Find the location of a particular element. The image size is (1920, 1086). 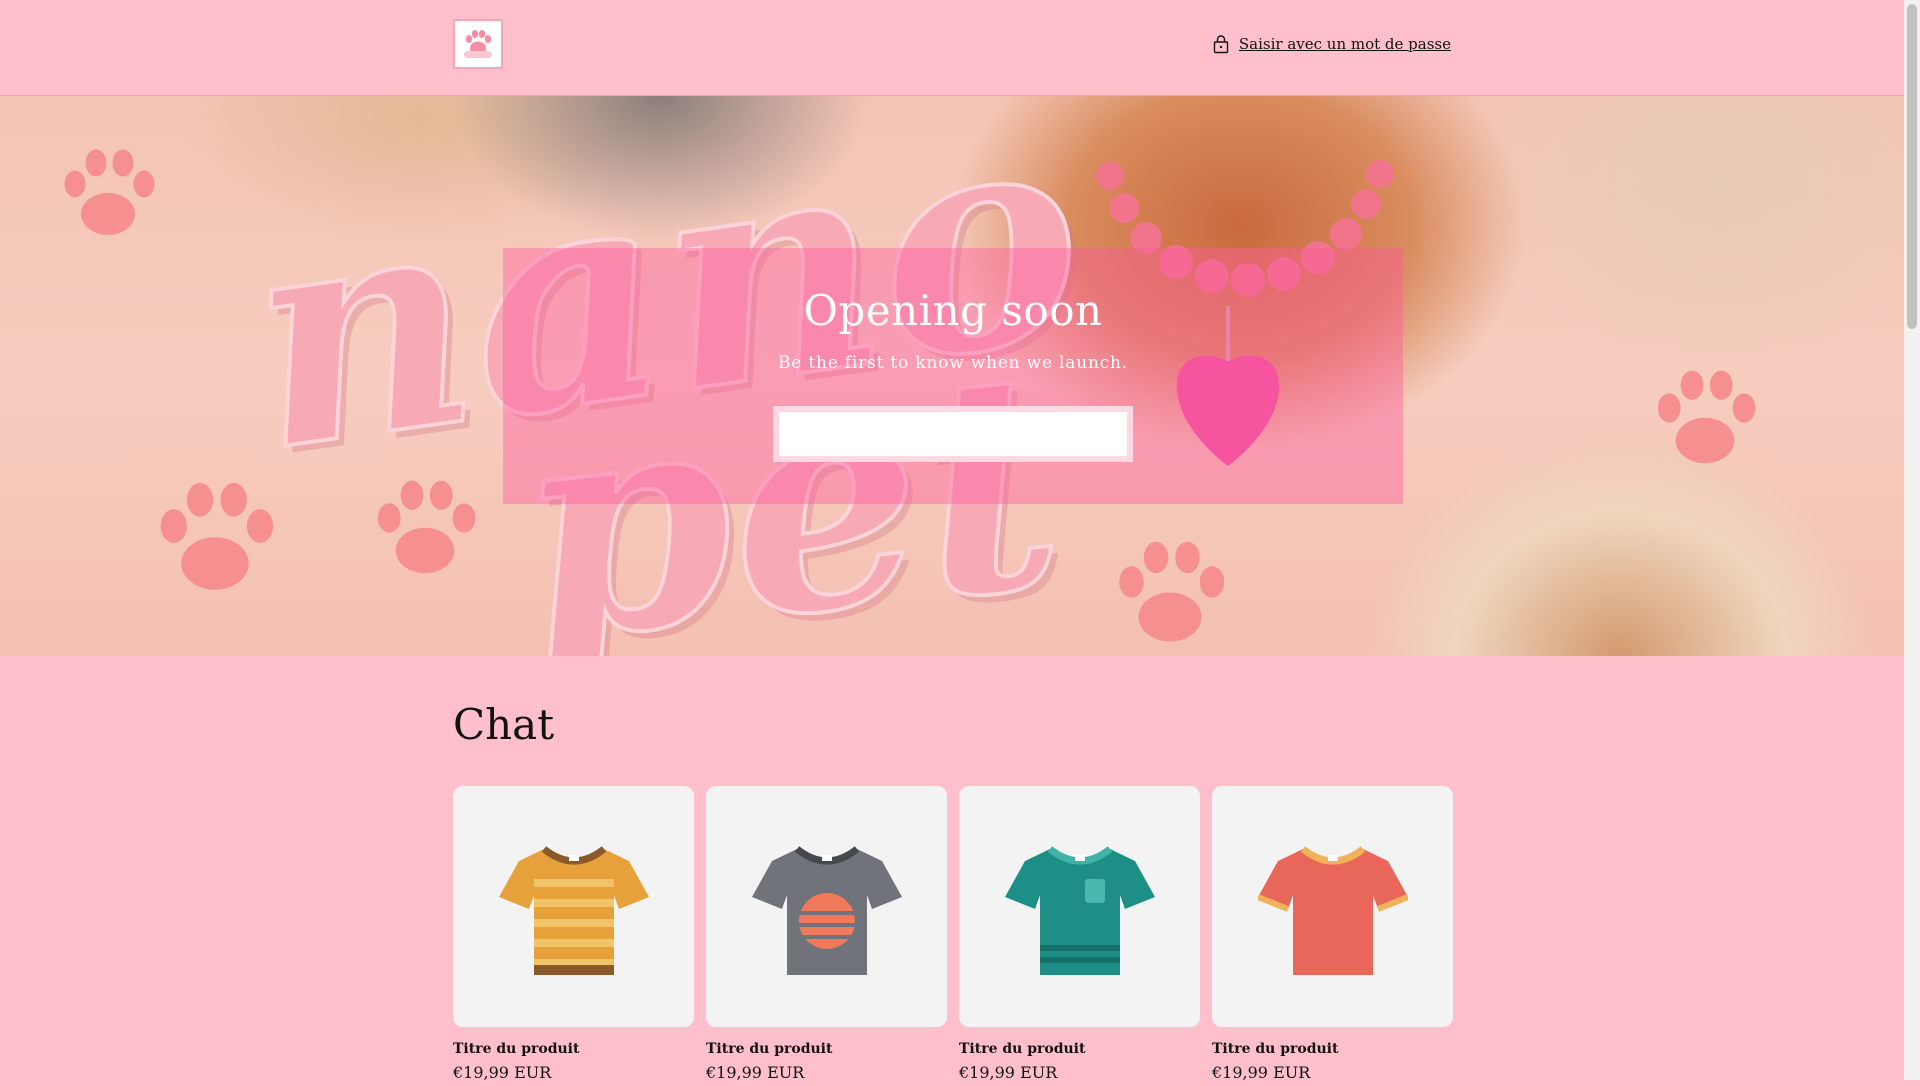

store-logo is located at coordinates (478, 44).